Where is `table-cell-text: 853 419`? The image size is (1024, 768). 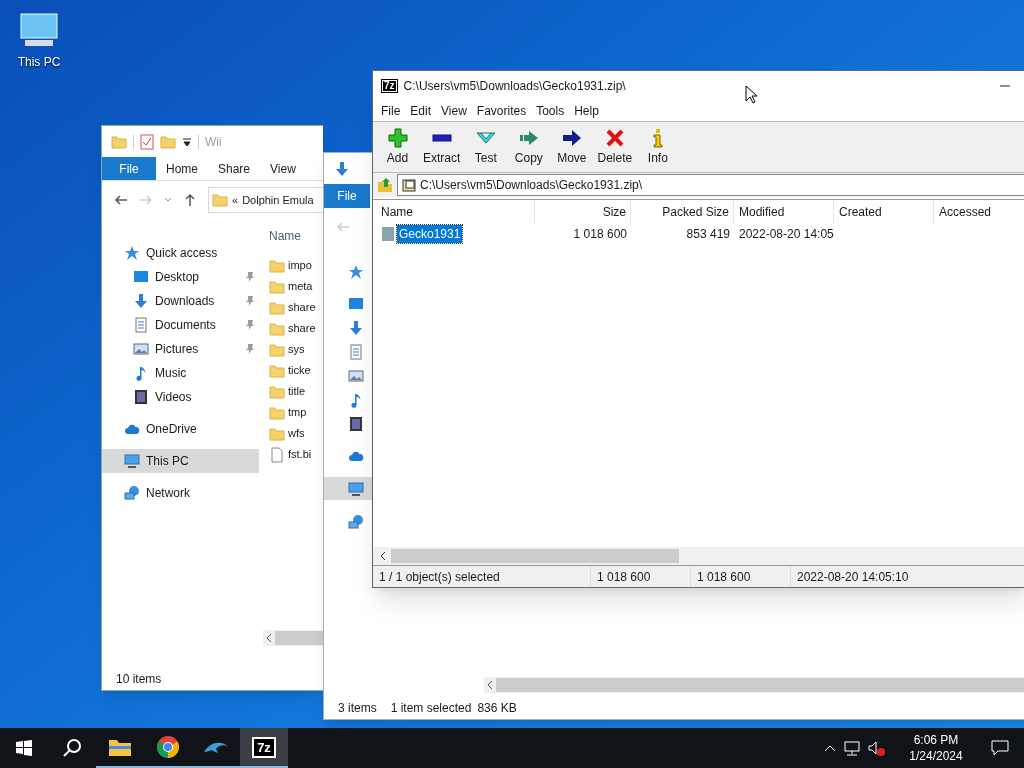
table-cell-text: 853 419 is located at coordinates (708, 234).